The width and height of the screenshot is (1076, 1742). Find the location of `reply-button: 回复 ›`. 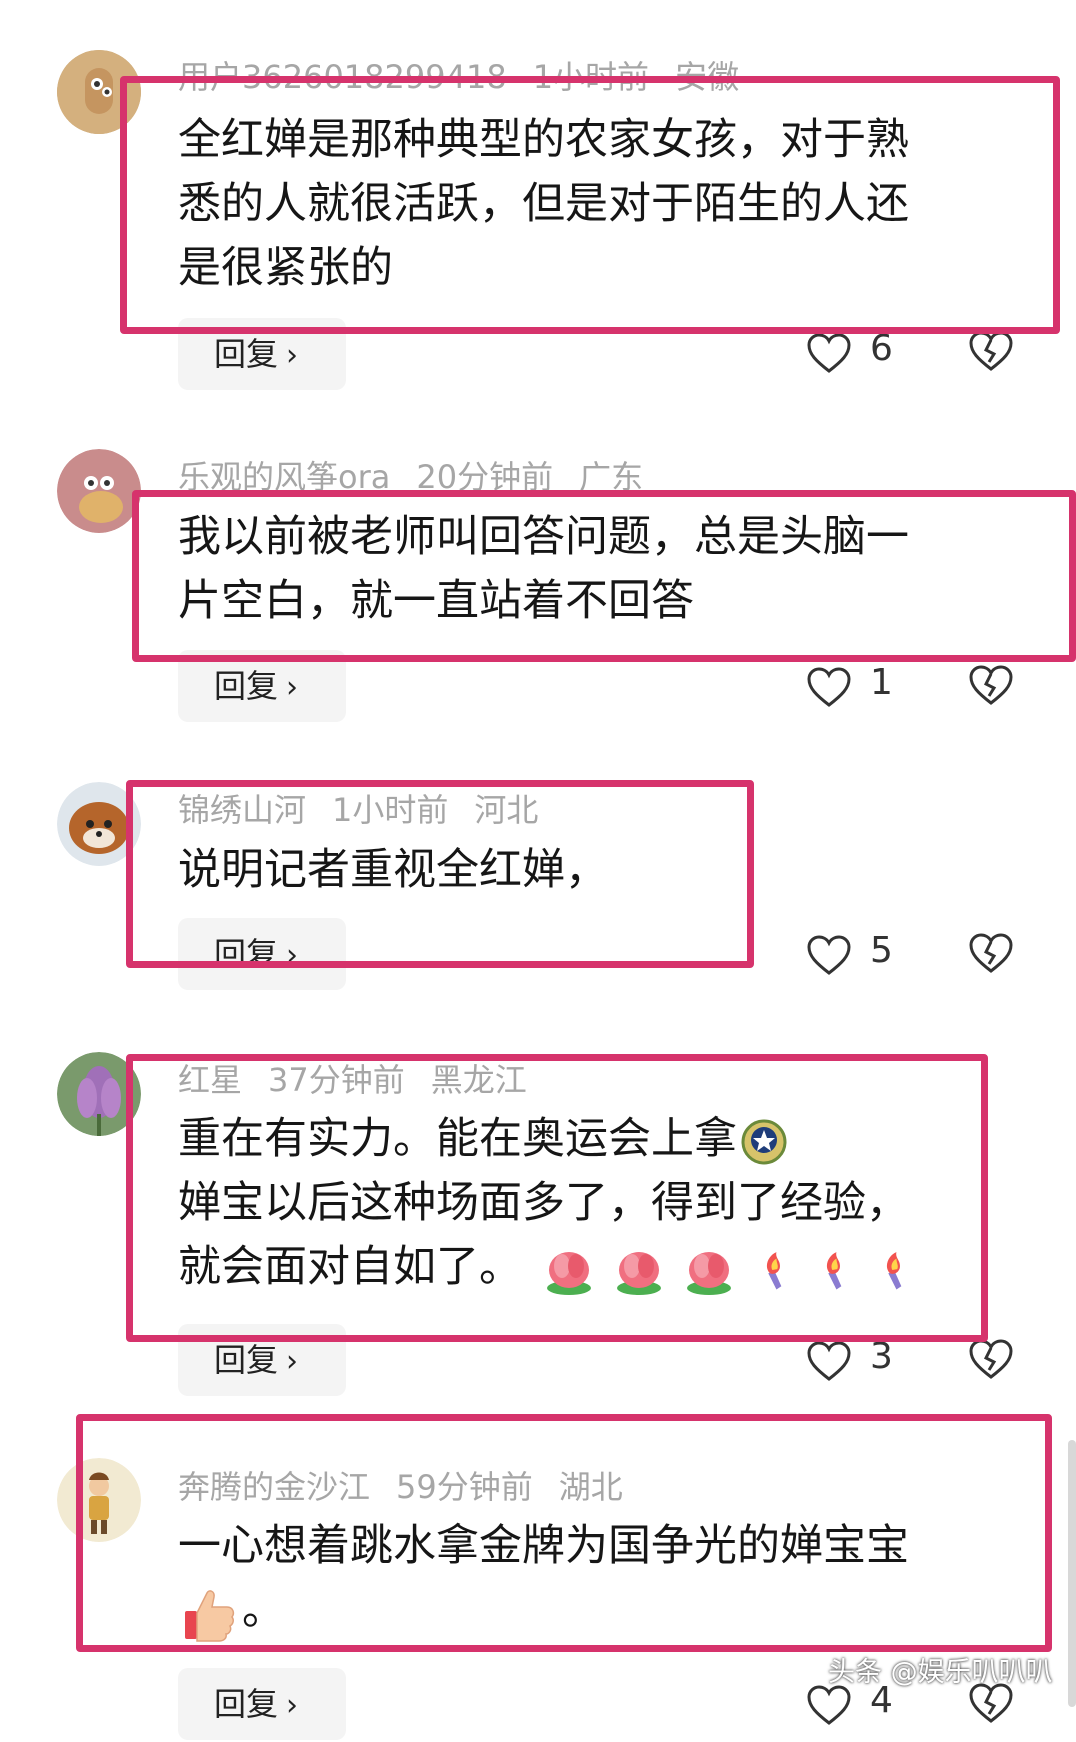

reply-button: 回复 › is located at coordinates (262, 1704).